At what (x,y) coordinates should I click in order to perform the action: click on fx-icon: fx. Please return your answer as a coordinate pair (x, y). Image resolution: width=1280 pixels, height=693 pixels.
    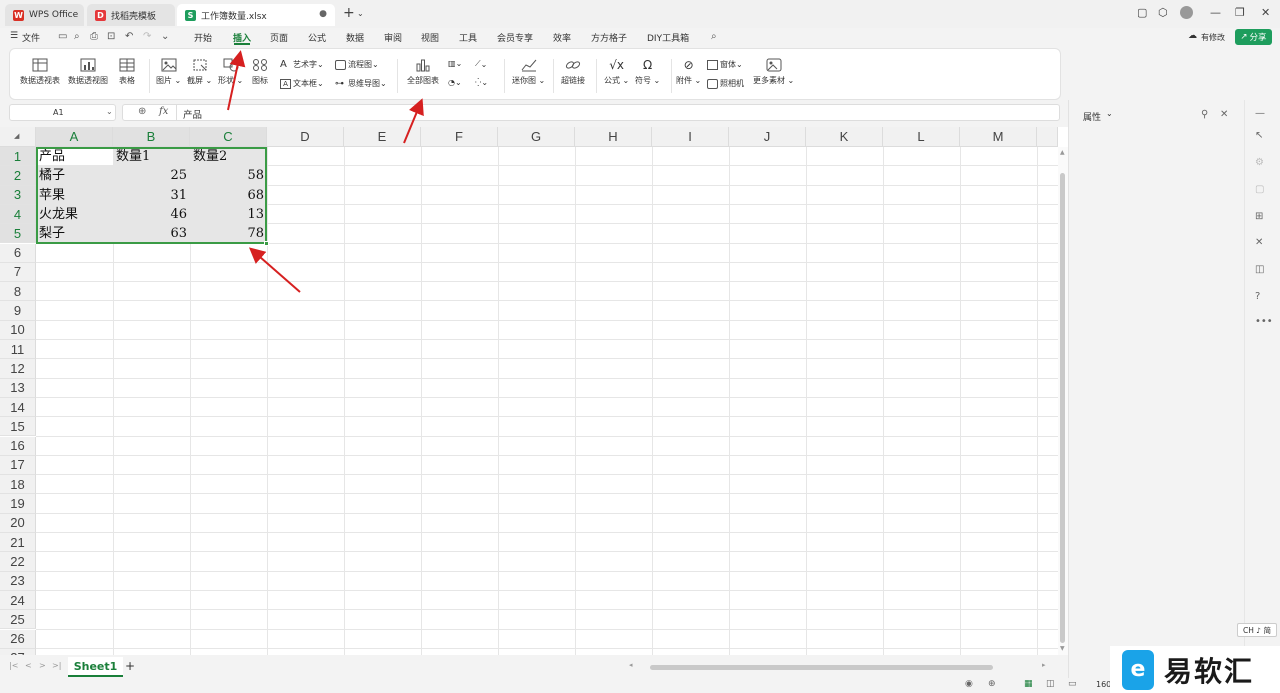
    Looking at the image, I should click on (163, 111).